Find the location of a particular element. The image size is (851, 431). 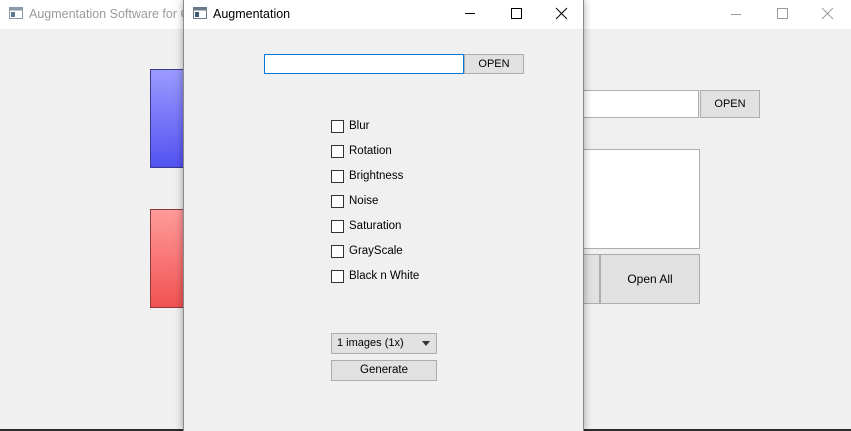

checkbox-label: GrayScale is located at coordinates (376, 251).